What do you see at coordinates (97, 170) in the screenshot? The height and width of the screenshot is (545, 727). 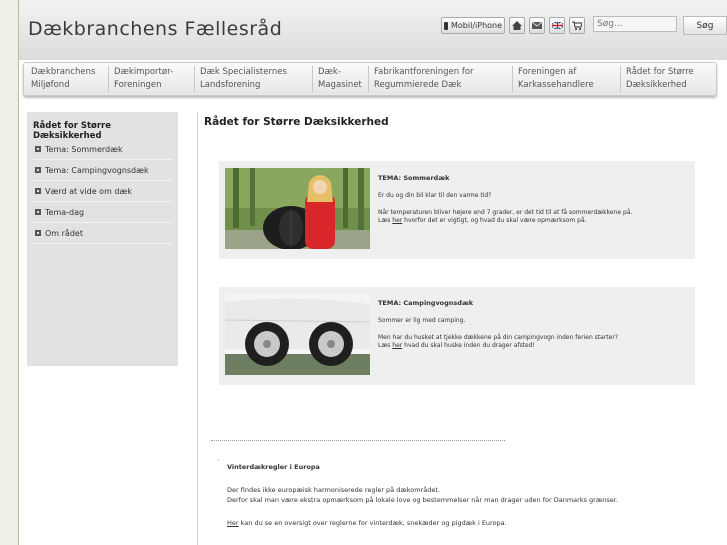 I see `sidebar-item-label: Tema: Campingvognsdæk` at bounding box center [97, 170].